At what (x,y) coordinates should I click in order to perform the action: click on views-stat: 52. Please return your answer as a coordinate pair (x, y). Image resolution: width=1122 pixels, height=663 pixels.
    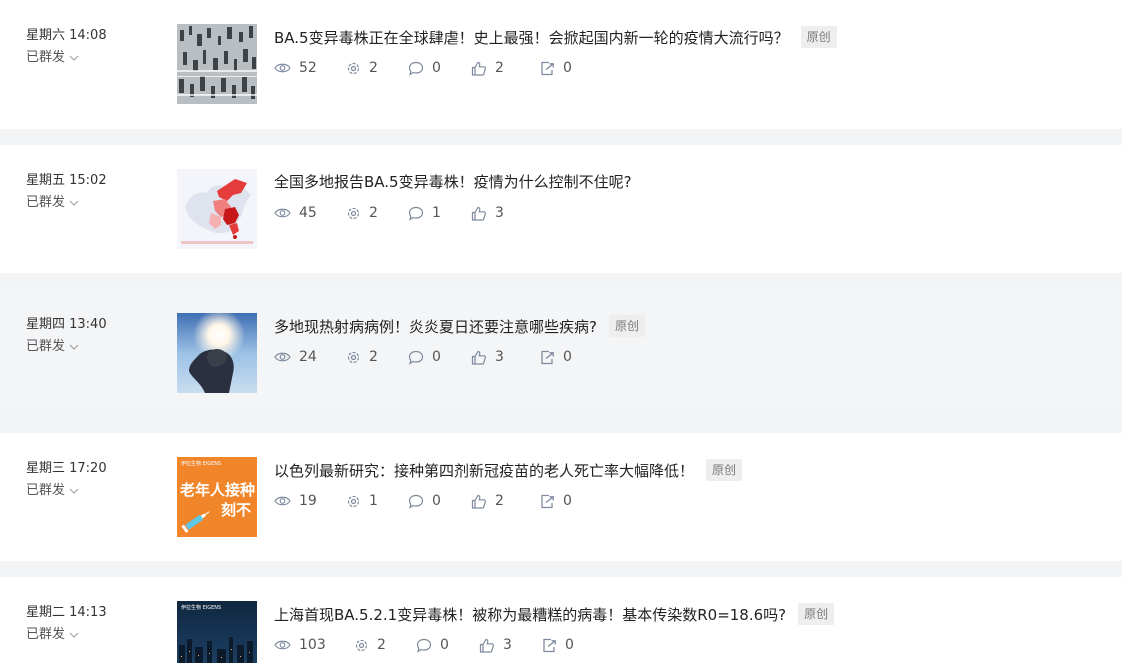
    Looking at the image, I should click on (310, 68).